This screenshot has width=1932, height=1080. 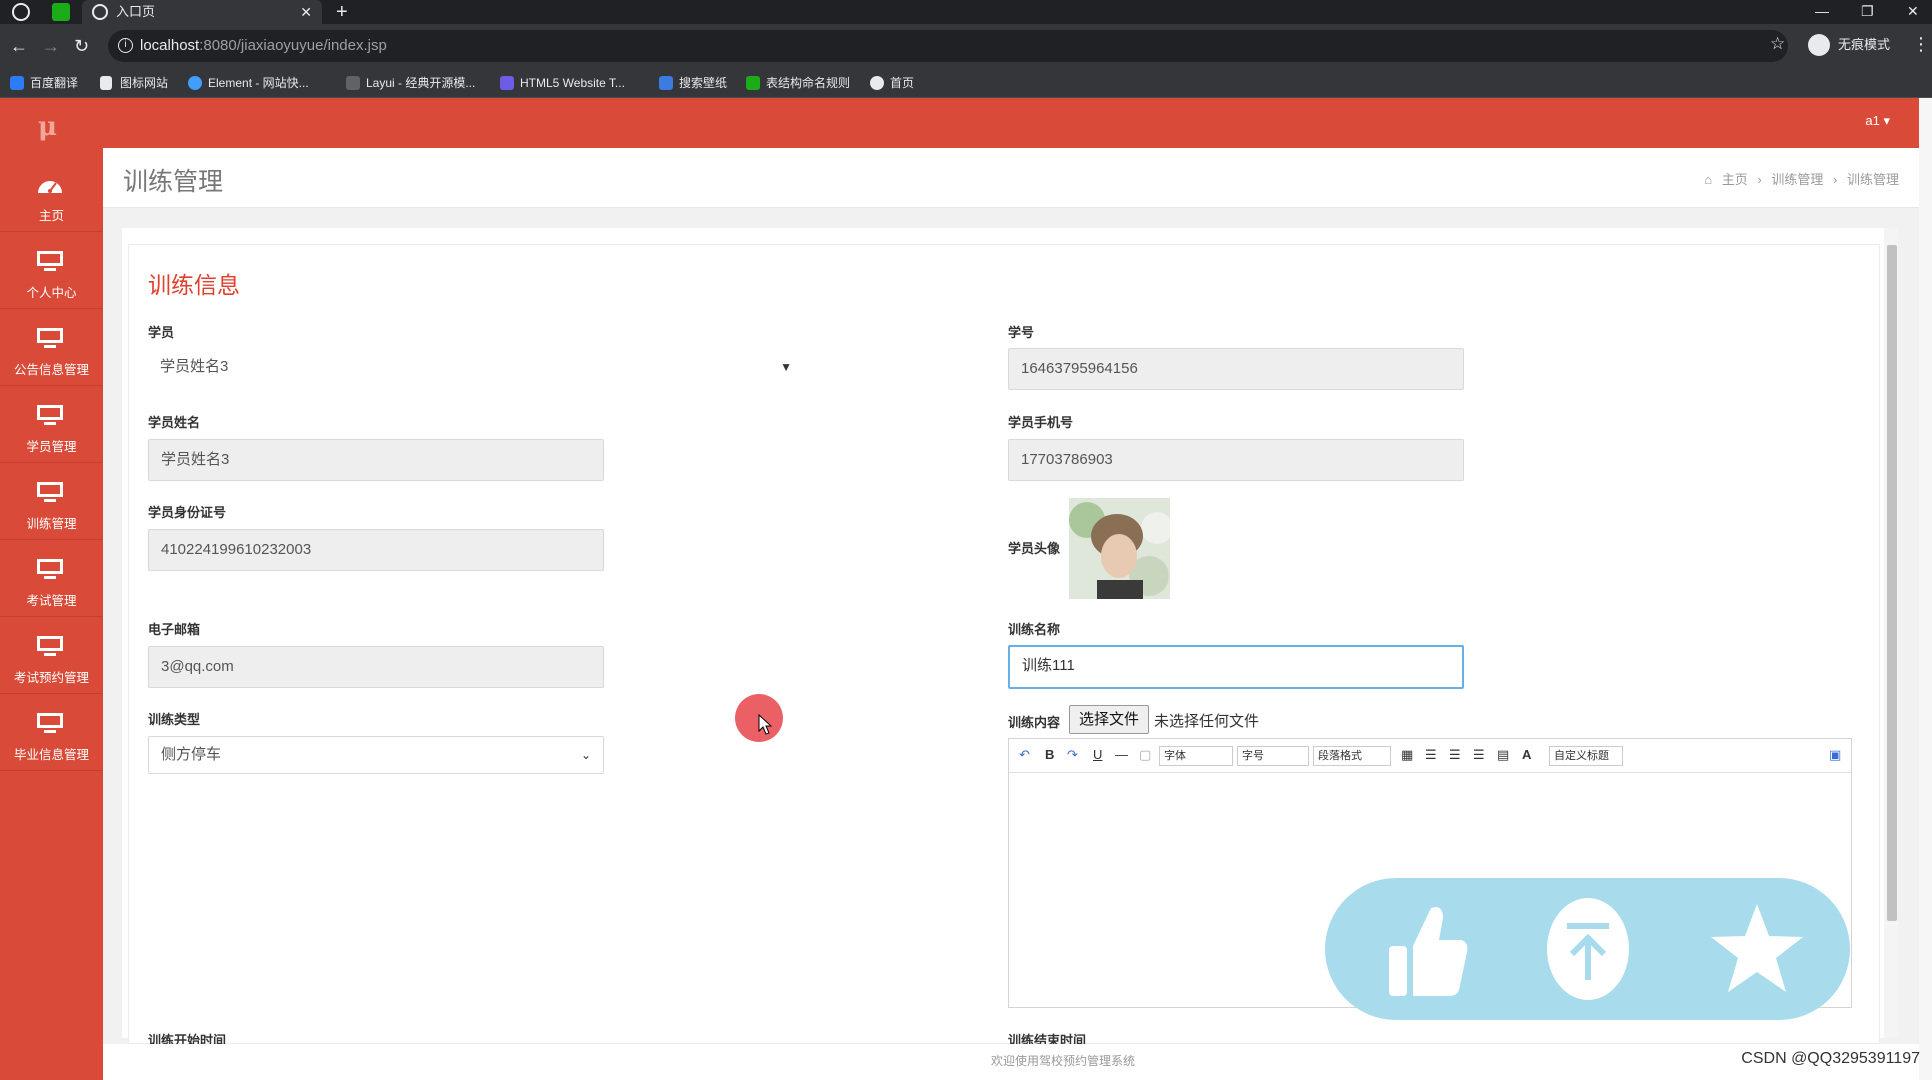 I want to click on underline-button: U, so click(x=1097, y=754).